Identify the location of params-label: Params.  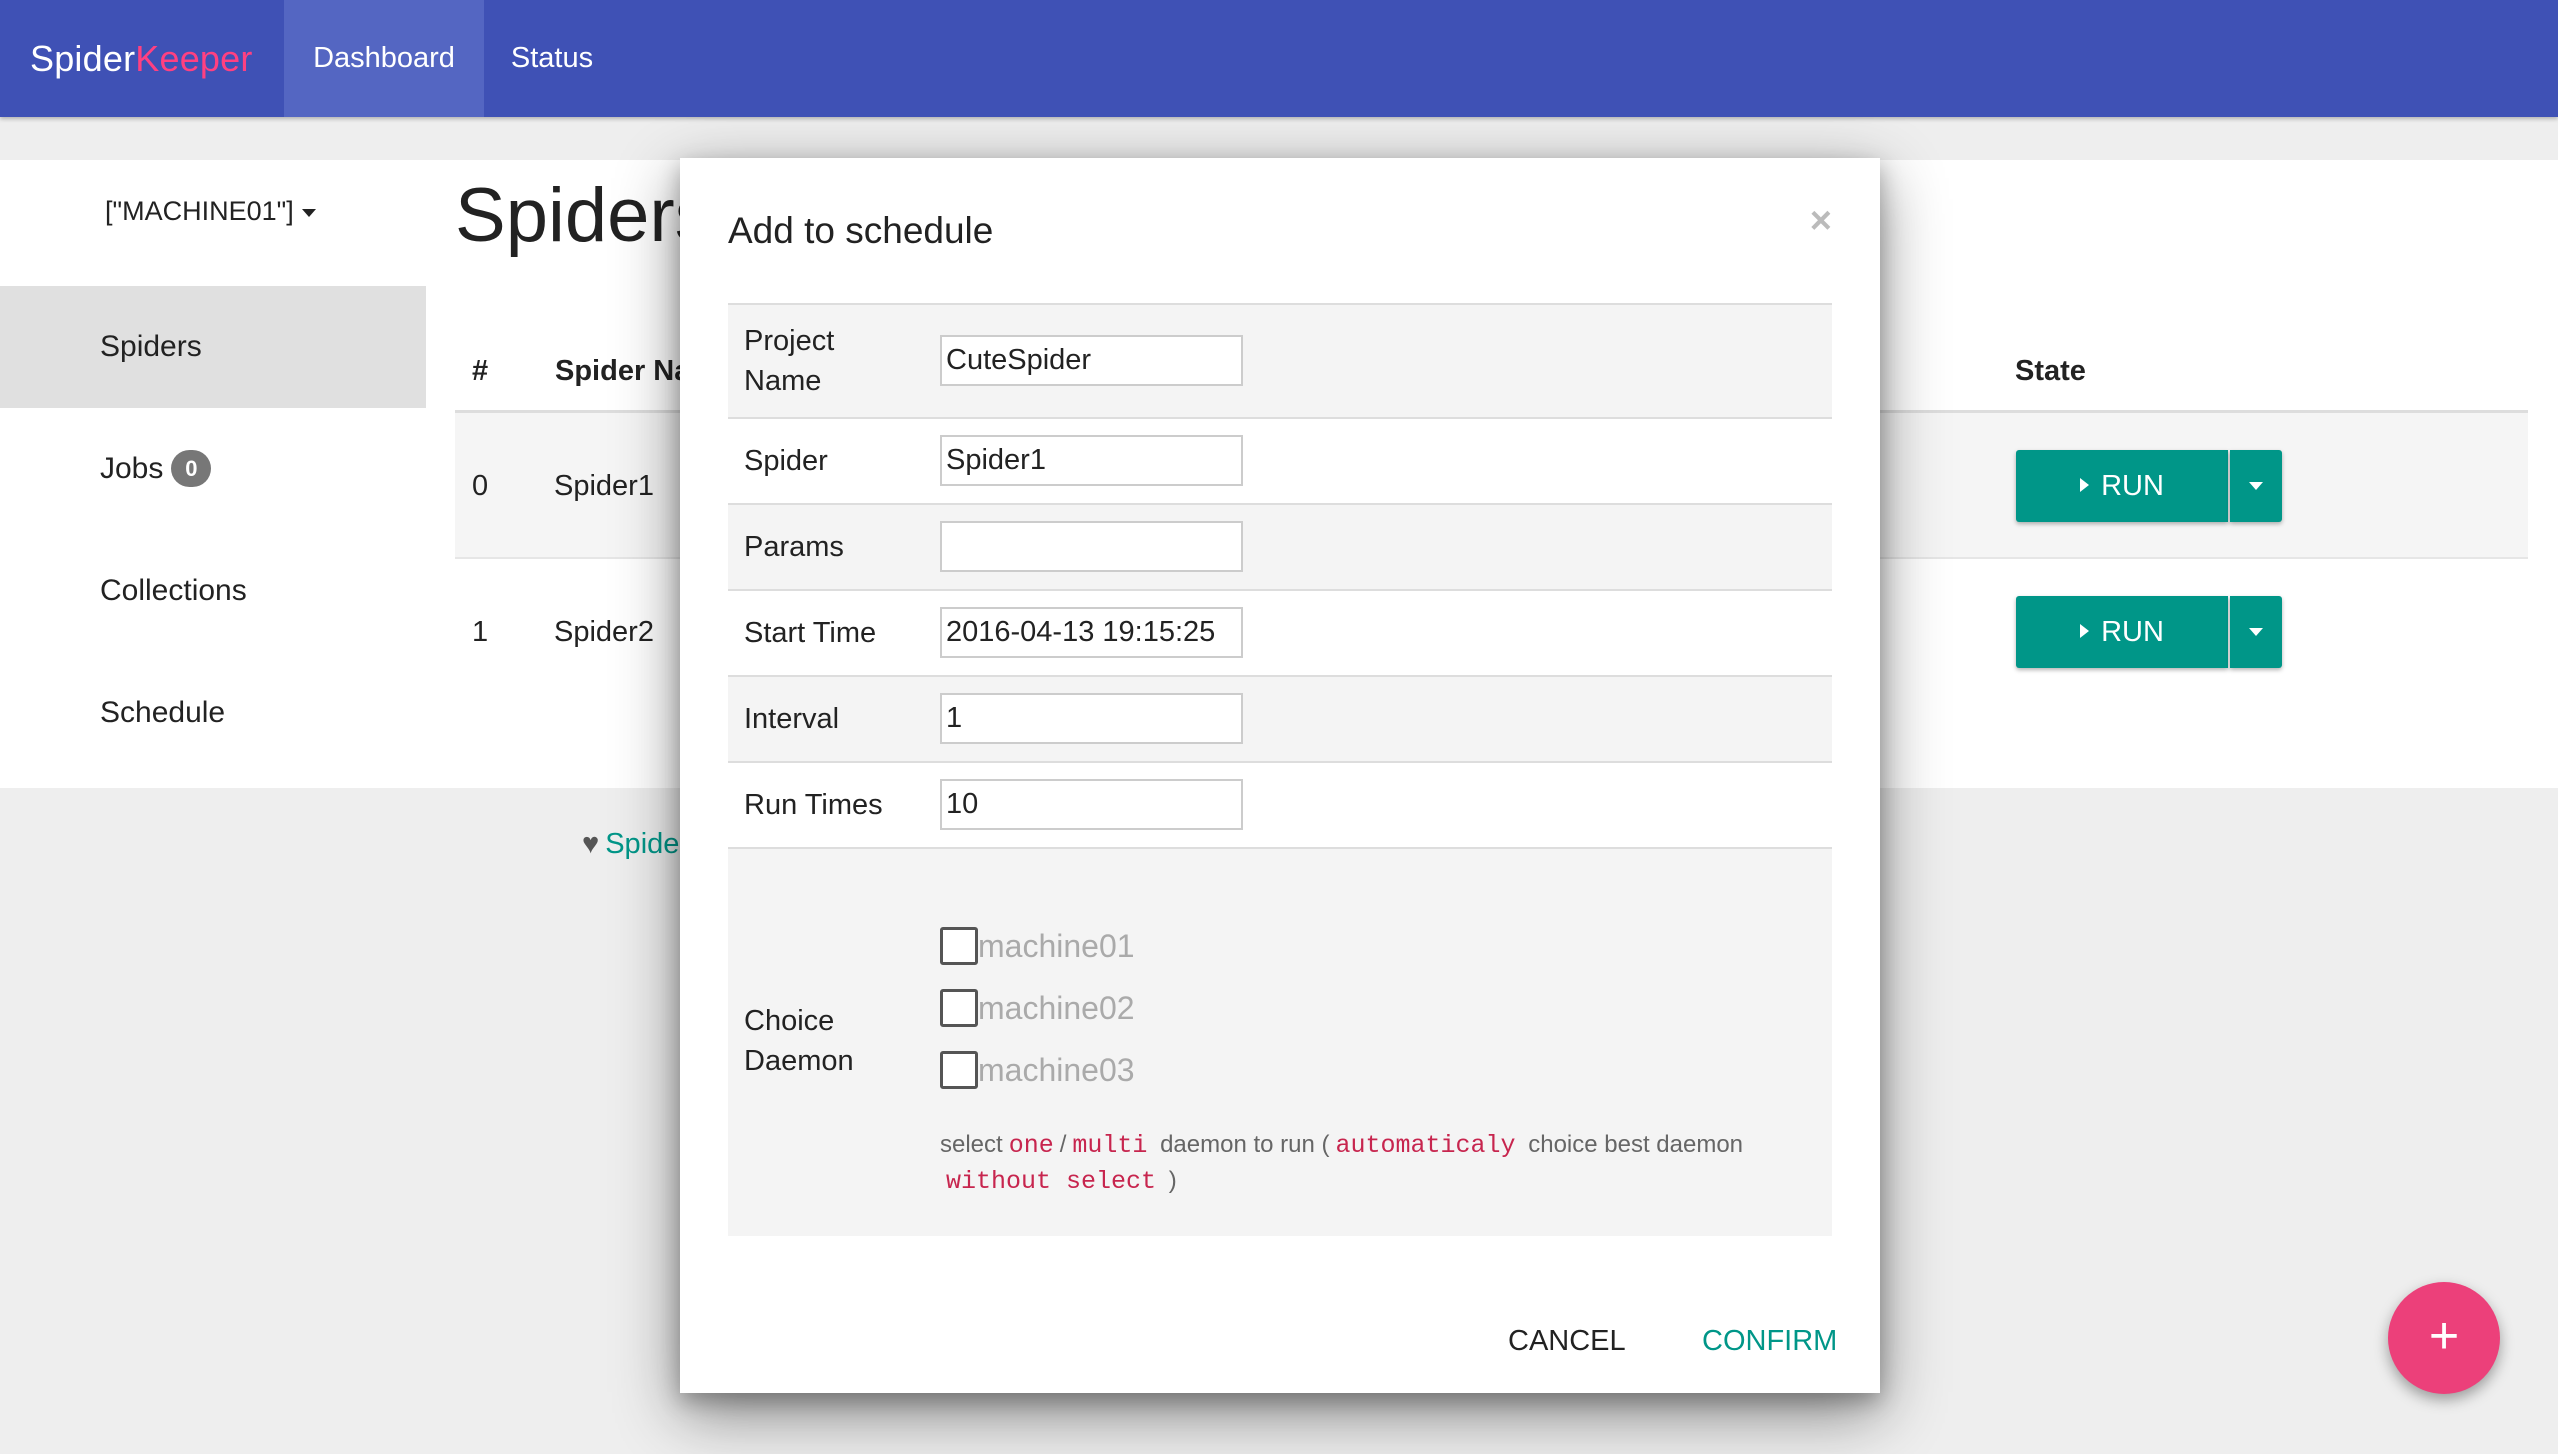
(794, 547).